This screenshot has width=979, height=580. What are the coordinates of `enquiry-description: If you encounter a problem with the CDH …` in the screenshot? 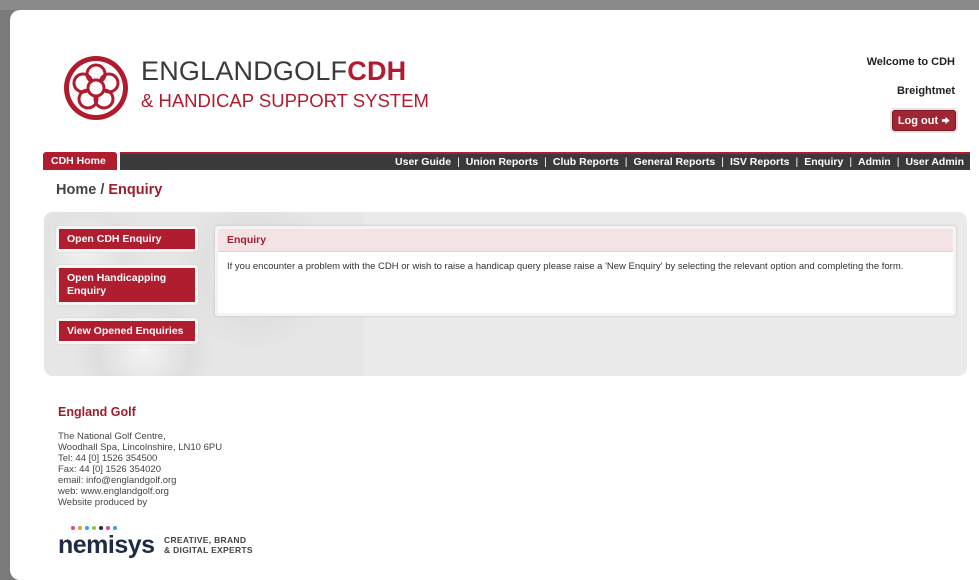 It's located at (565, 266).